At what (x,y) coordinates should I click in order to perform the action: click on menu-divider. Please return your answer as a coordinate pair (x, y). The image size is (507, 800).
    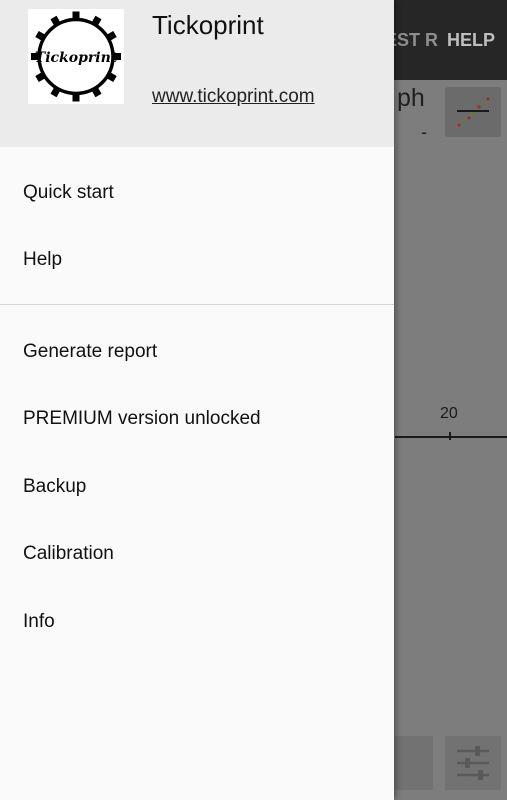
    Looking at the image, I should click on (197, 304).